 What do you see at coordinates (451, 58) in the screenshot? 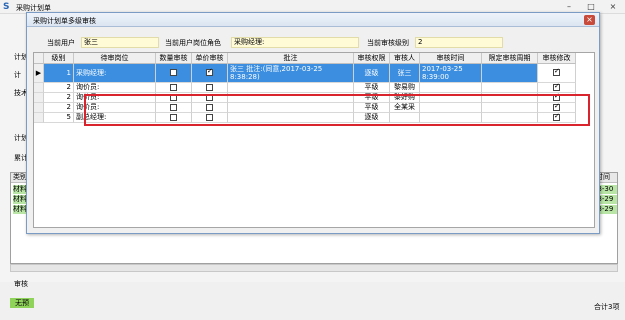
I see `col-header-time: 审核时间` at bounding box center [451, 58].